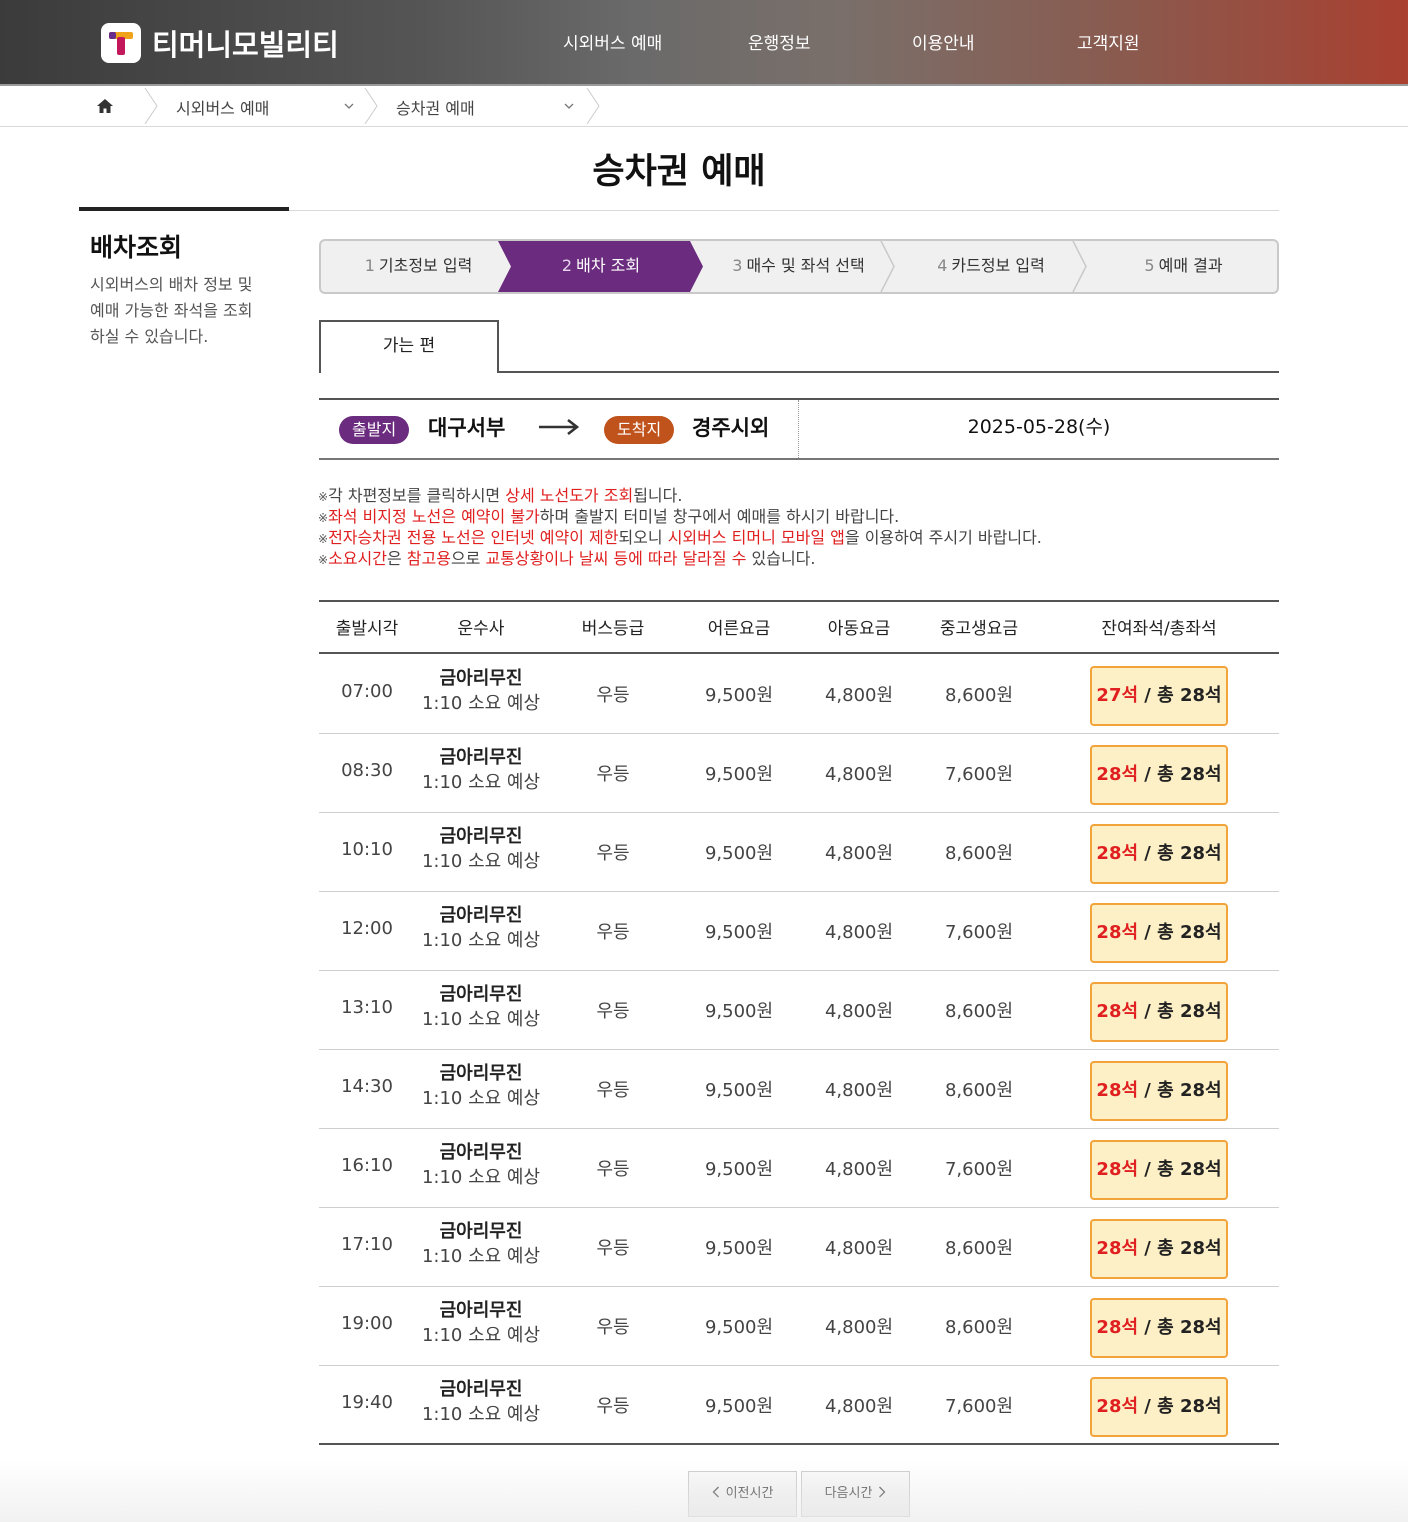  Describe the element at coordinates (943, 41) in the screenshot. I see `nav-usage-guide: 이용안내` at that location.